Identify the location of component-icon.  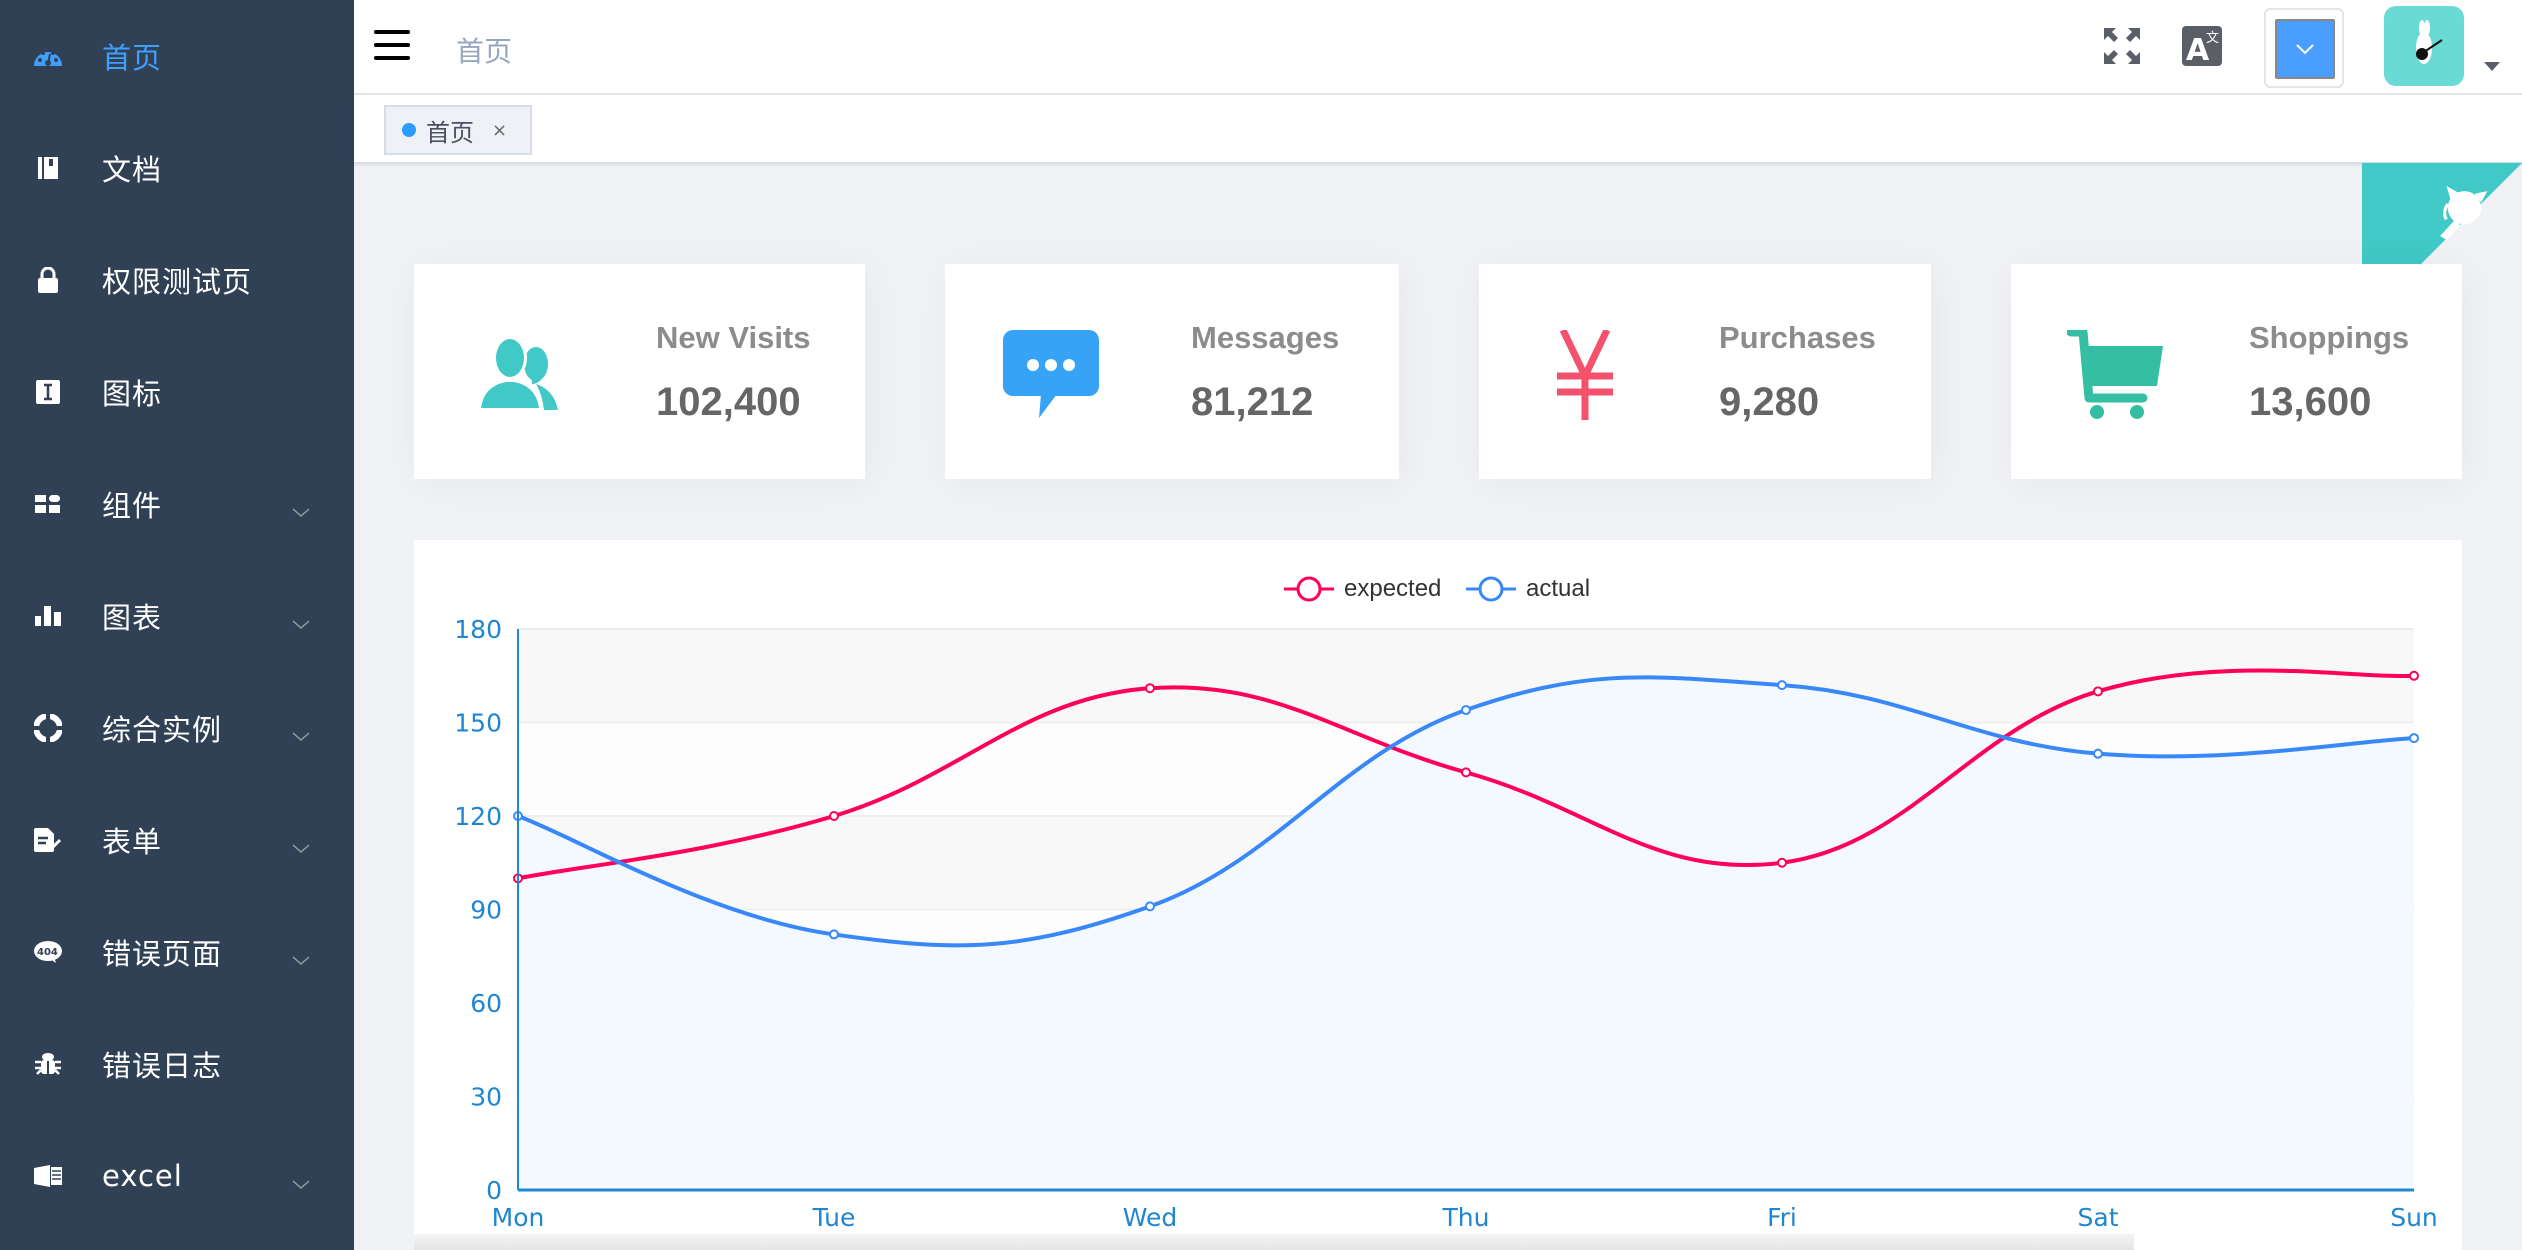
(48, 504).